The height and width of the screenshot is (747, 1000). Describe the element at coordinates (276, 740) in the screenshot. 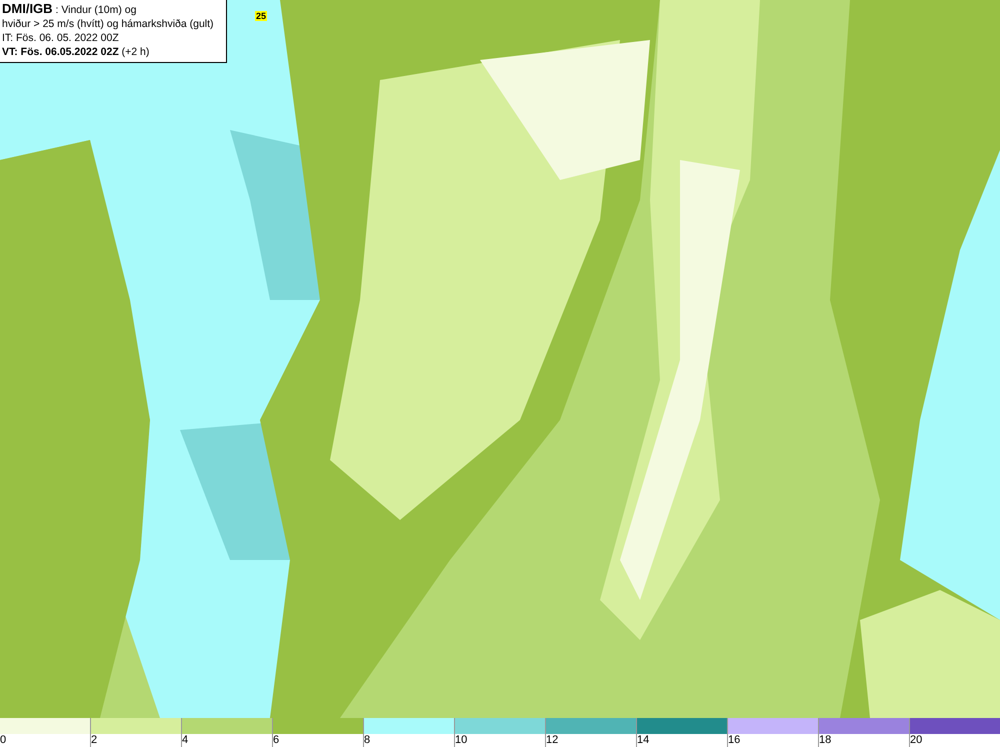

I see `legend-label: 6` at that location.